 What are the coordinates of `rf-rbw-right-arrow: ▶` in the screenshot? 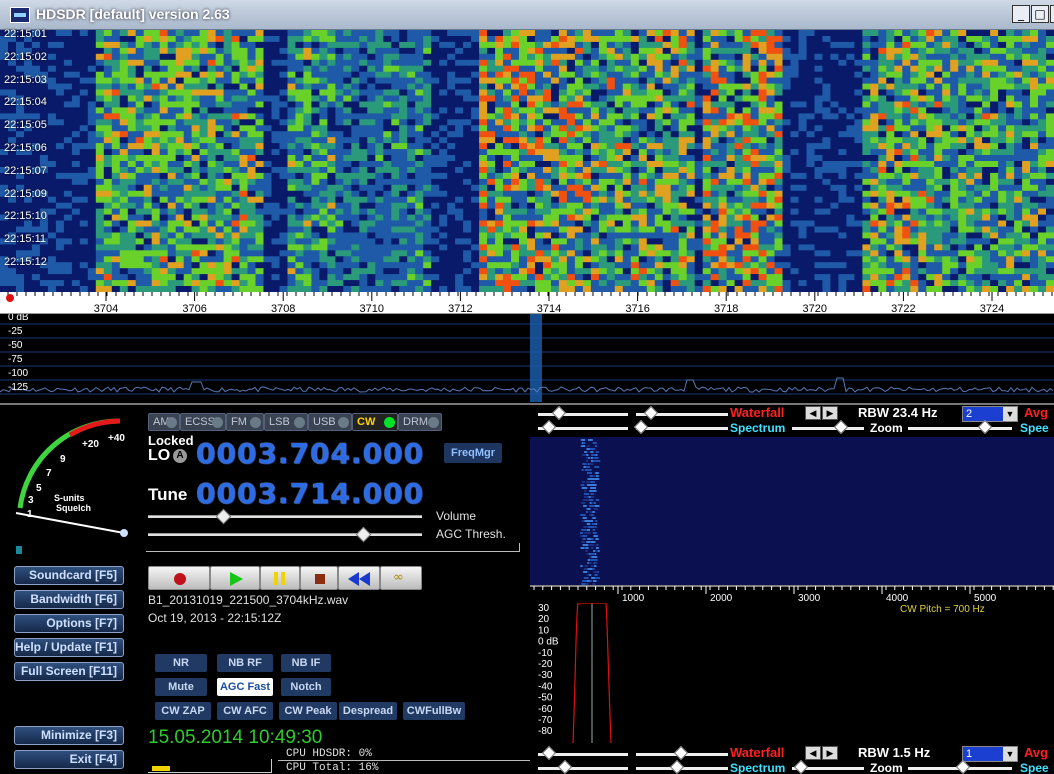 It's located at (830, 413).